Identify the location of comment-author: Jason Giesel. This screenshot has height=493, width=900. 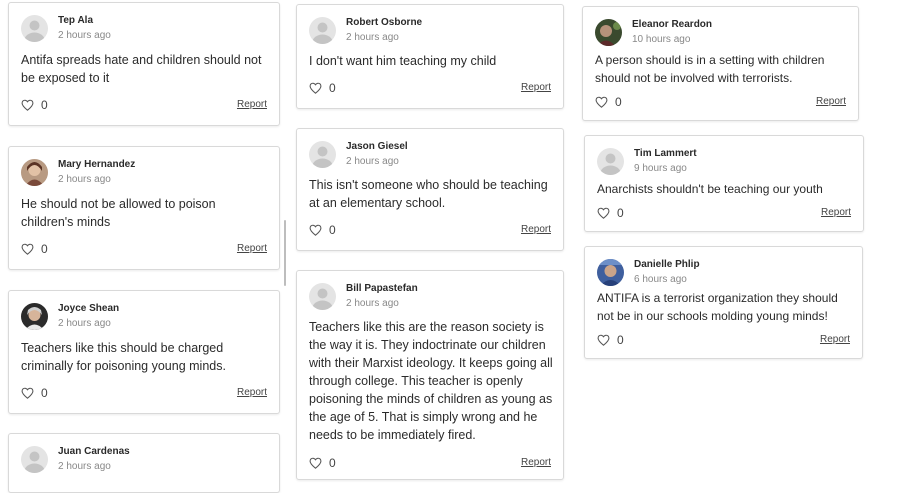
(377, 146).